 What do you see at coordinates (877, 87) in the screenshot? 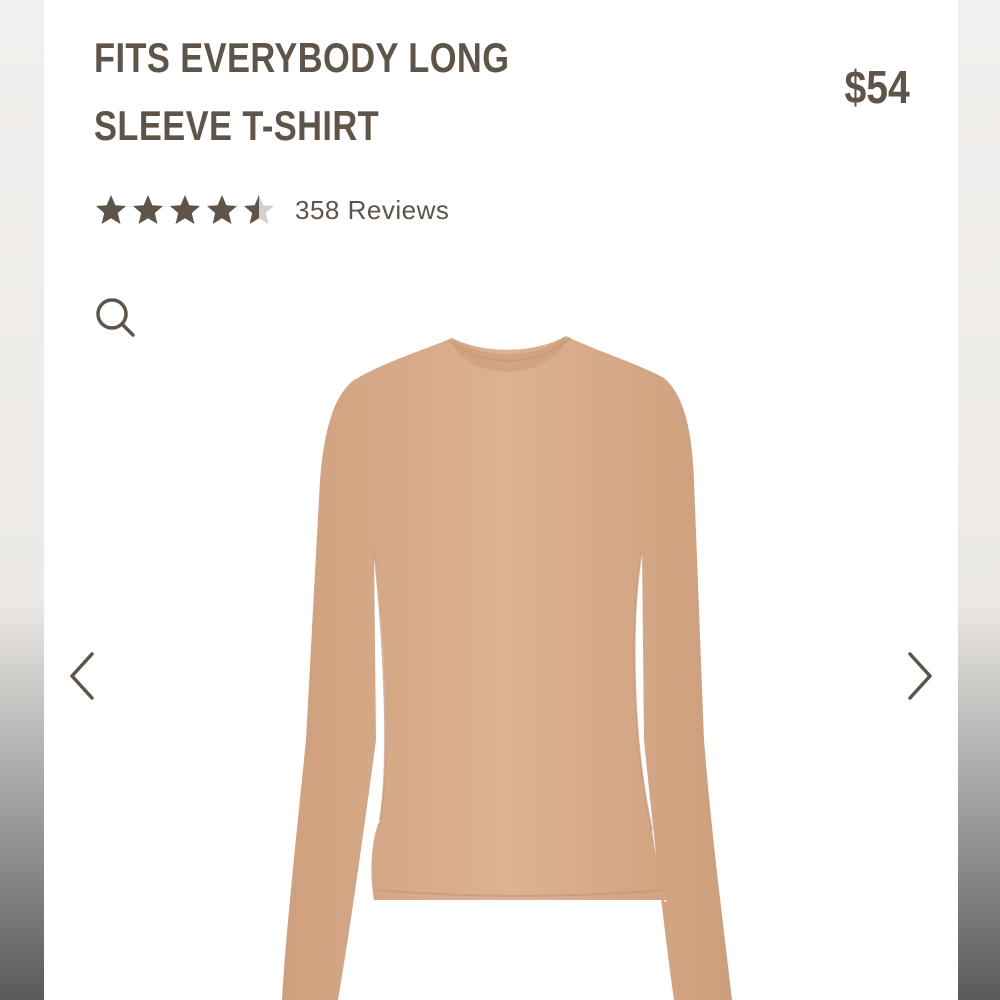
I see `product-price: $54` at bounding box center [877, 87].